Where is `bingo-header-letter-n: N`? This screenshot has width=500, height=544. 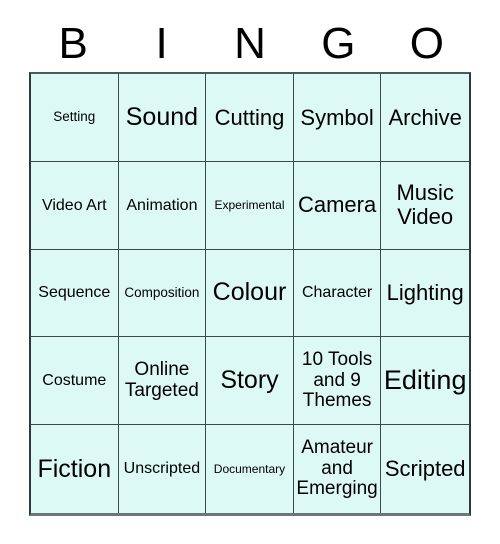
bingo-header-letter-n: N is located at coordinates (250, 43).